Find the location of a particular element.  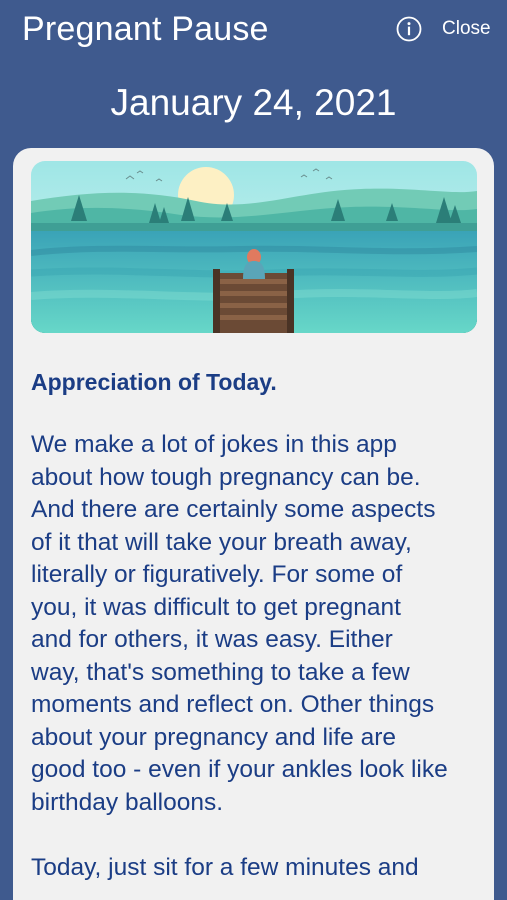

close-button: Close is located at coordinates (466, 29).